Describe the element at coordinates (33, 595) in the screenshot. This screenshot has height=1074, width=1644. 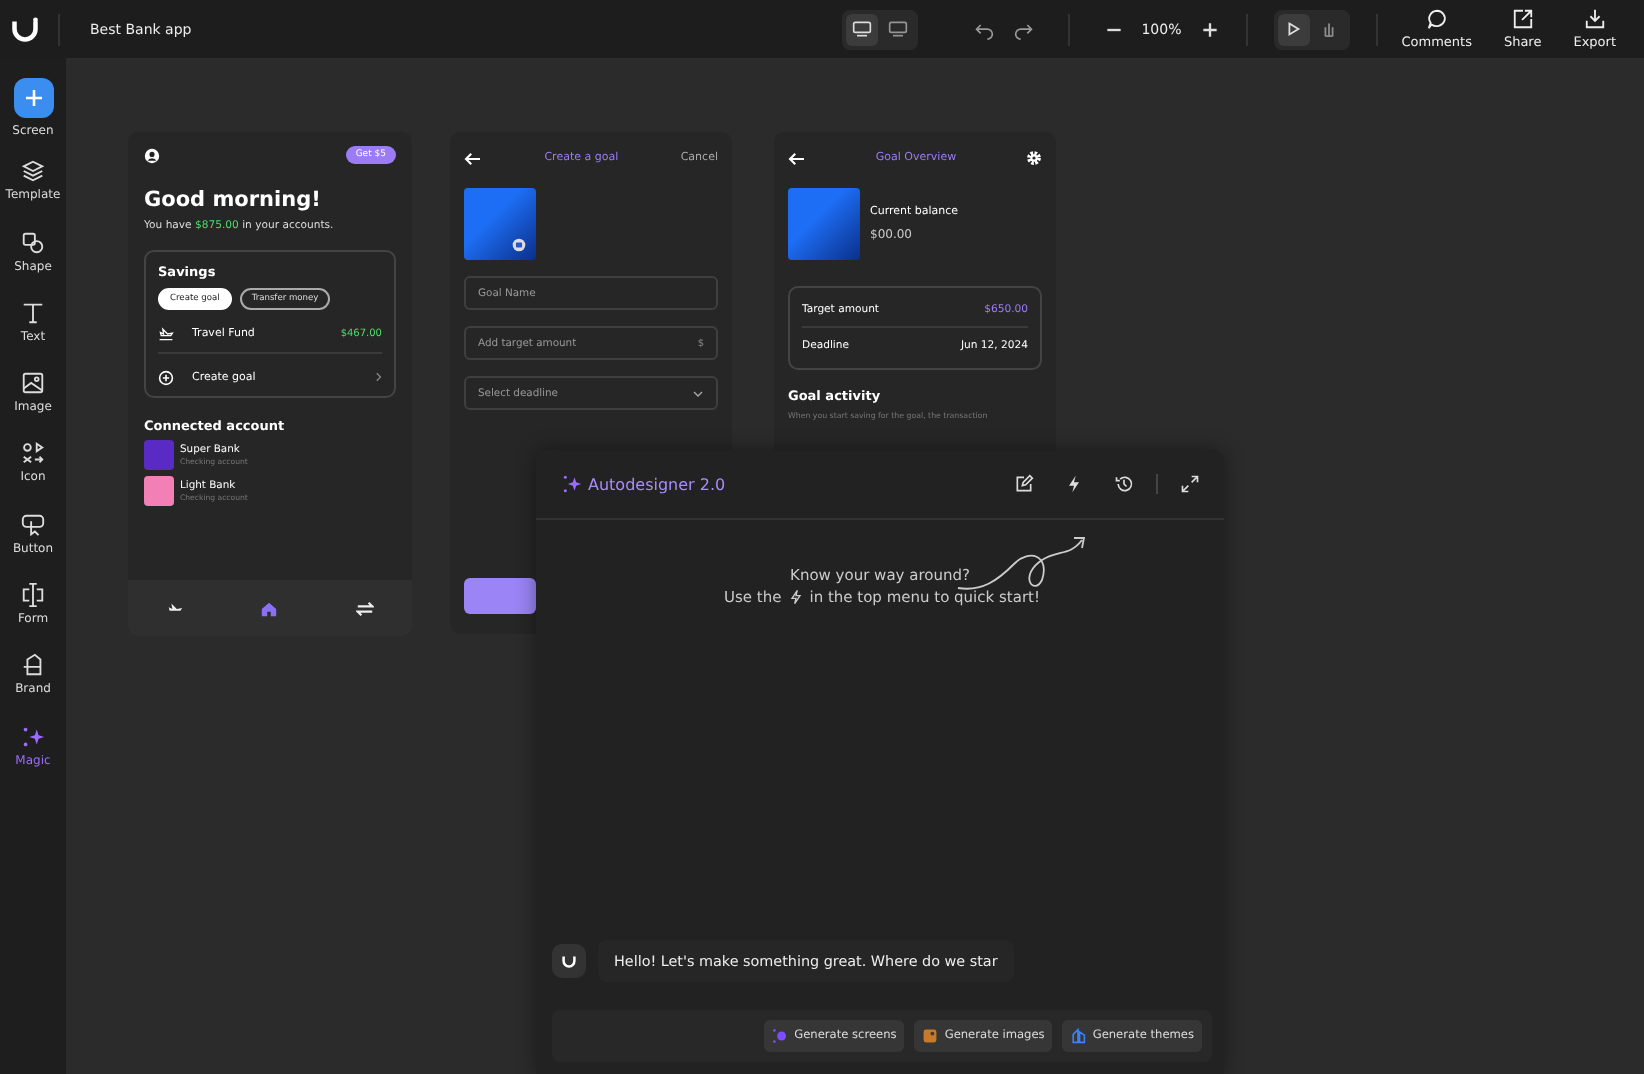
I see `text-field-icon` at that location.